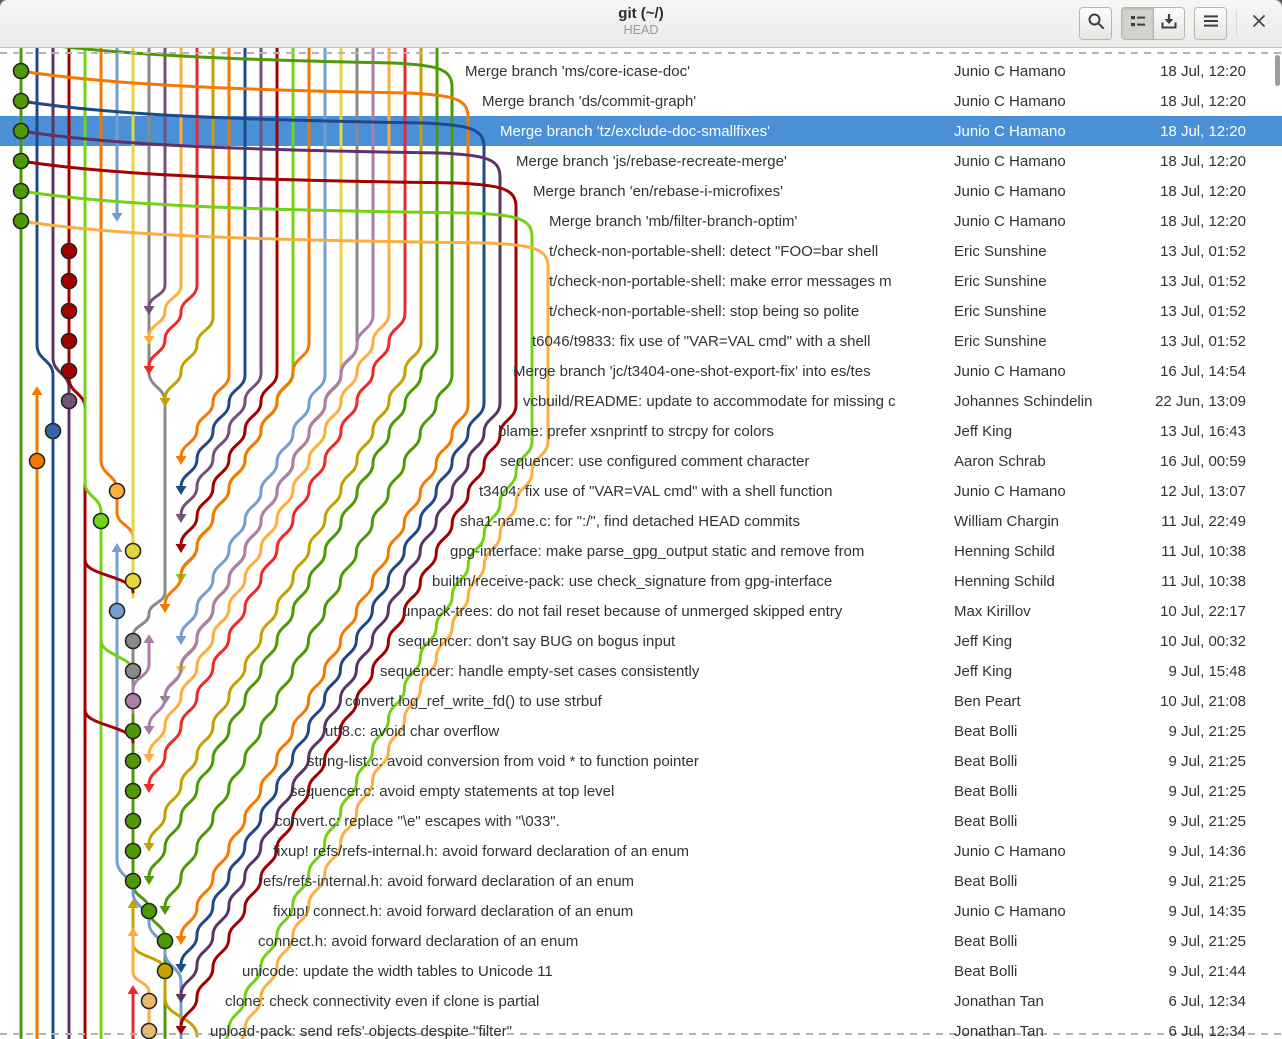  What do you see at coordinates (635, 131) in the screenshot?
I see `commit-subject: Merge branch 'tz/exclude-doc-smallfixes'` at bounding box center [635, 131].